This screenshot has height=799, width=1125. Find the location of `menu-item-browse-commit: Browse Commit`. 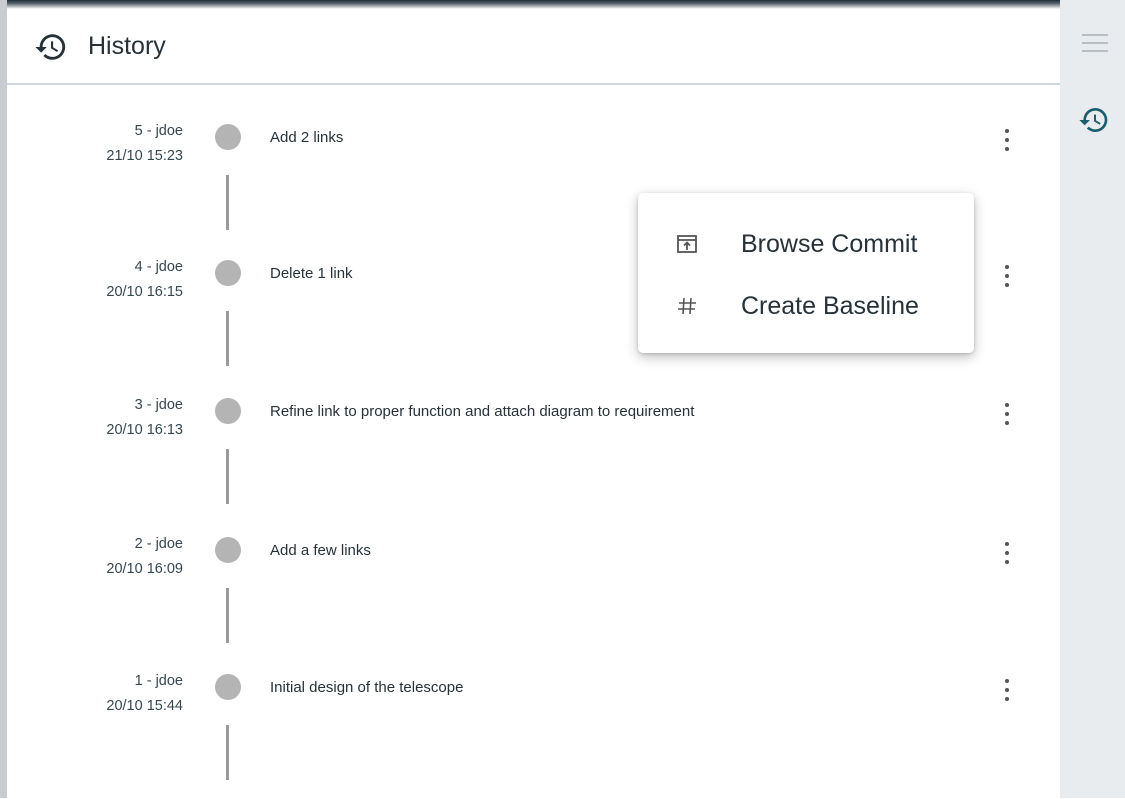

menu-item-browse-commit: Browse Commit is located at coordinates (806, 243).